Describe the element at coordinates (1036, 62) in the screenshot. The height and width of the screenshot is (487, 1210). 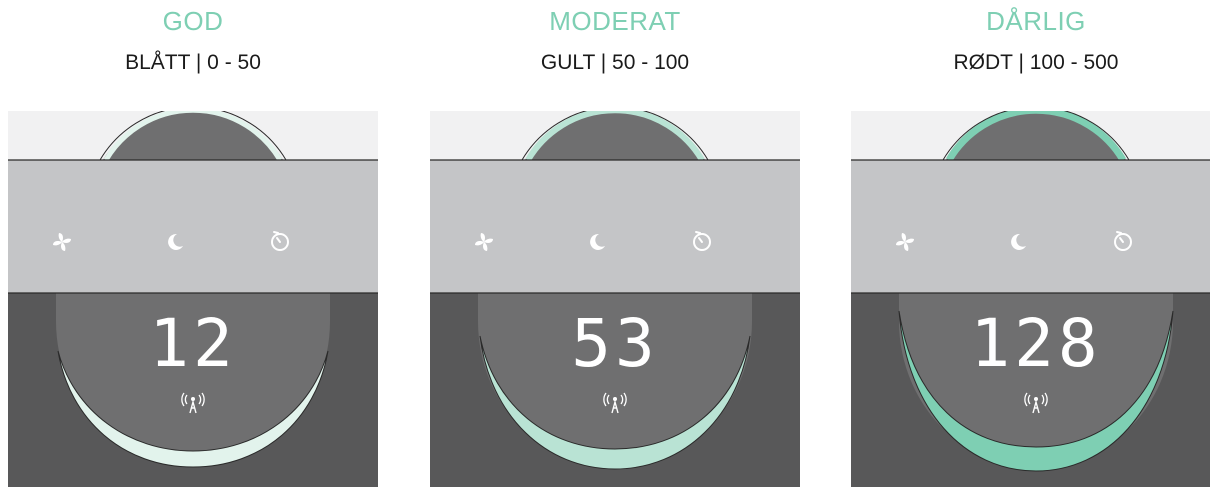
I see `status-range: RØDT | 100 - 500` at that location.